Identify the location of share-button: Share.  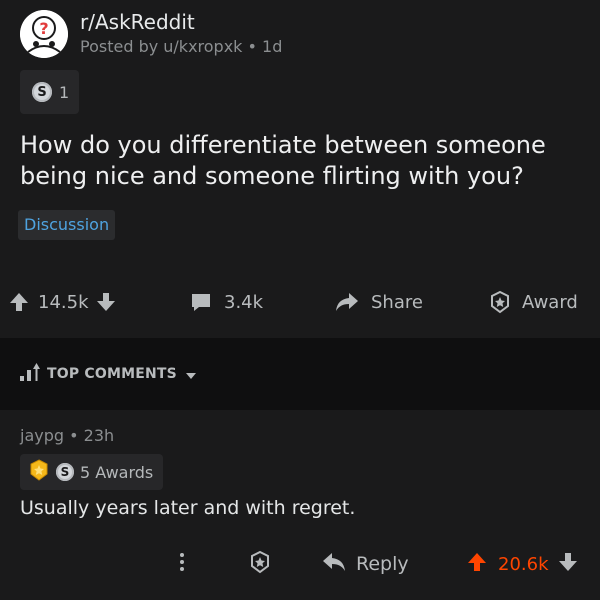
(379, 302).